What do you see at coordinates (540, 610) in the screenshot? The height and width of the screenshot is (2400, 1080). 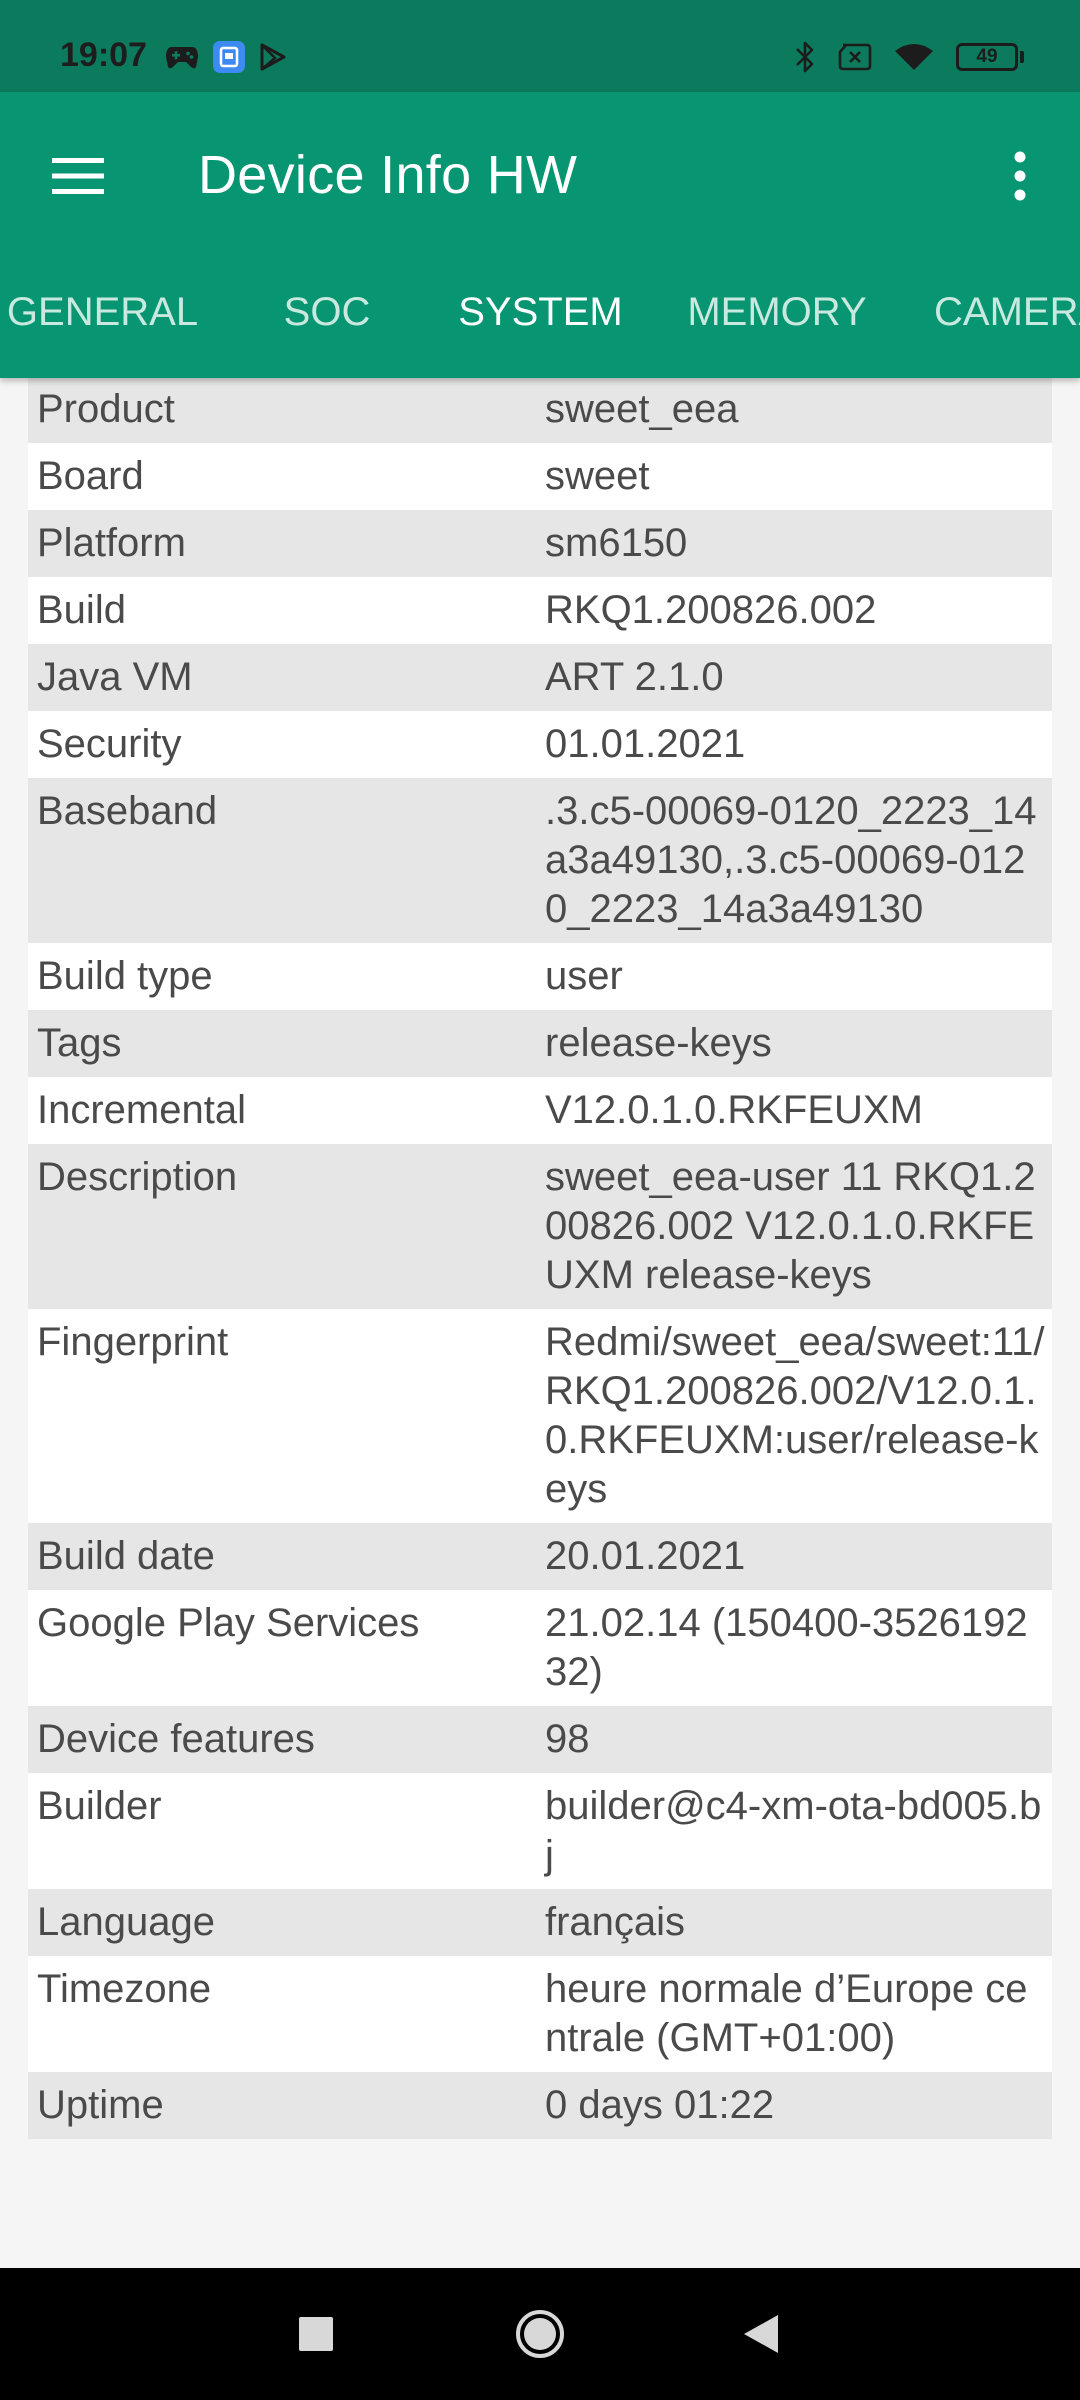 I see `info-row: Build RKQ1.200826.002` at bounding box center [540, 610].